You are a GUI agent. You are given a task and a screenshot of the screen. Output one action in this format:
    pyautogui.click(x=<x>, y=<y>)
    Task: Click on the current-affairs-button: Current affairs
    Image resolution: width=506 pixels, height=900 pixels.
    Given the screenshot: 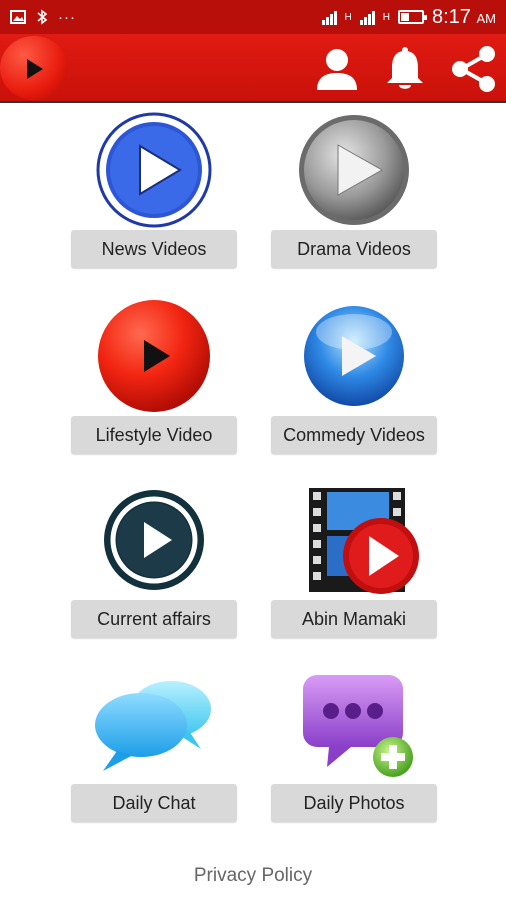 What is the action you would take?
    pyautogui.click(x=154, y=619)
    